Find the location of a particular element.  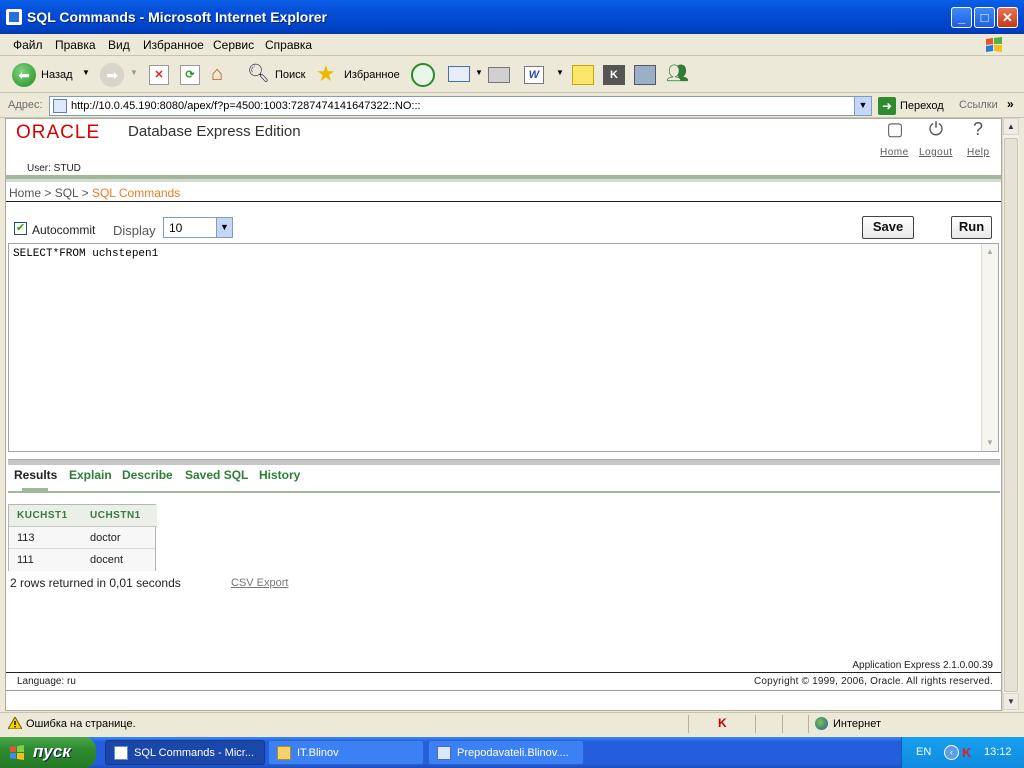

mail-dropdown-icon: ▼ is located at coordinates (479, 72).